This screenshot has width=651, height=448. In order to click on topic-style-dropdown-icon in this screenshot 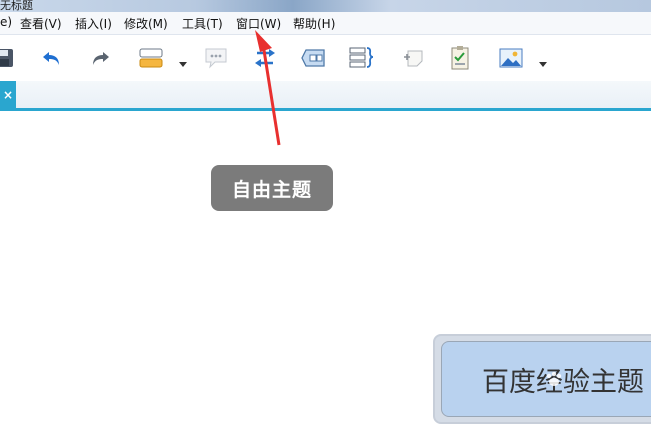, I will do `click(183, 60)`.